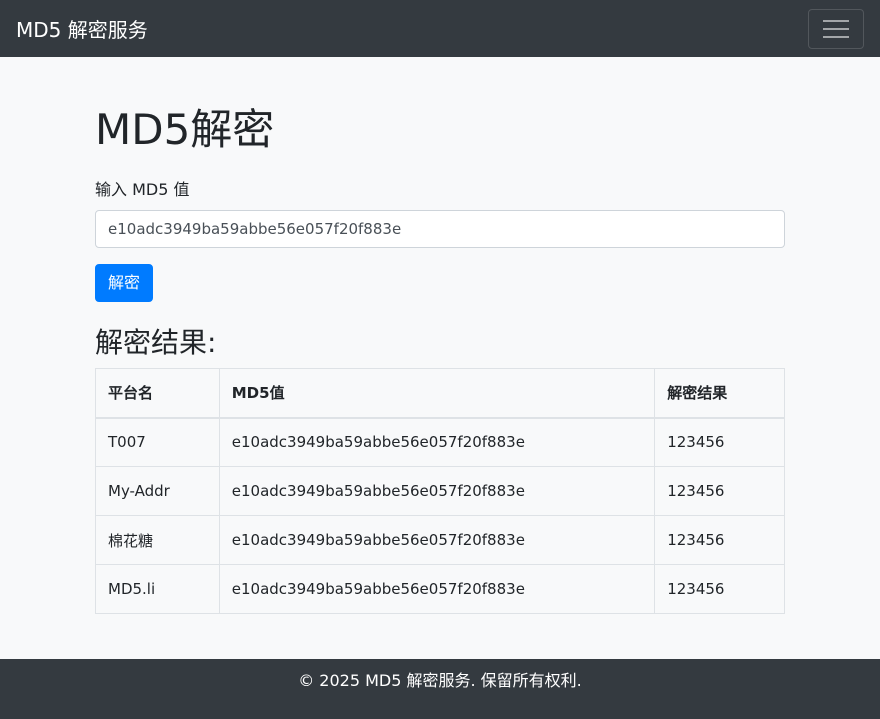 The height and width of the screenshot is (719, 880). I want to click on page-title: MD5解密, so click(185, 129).